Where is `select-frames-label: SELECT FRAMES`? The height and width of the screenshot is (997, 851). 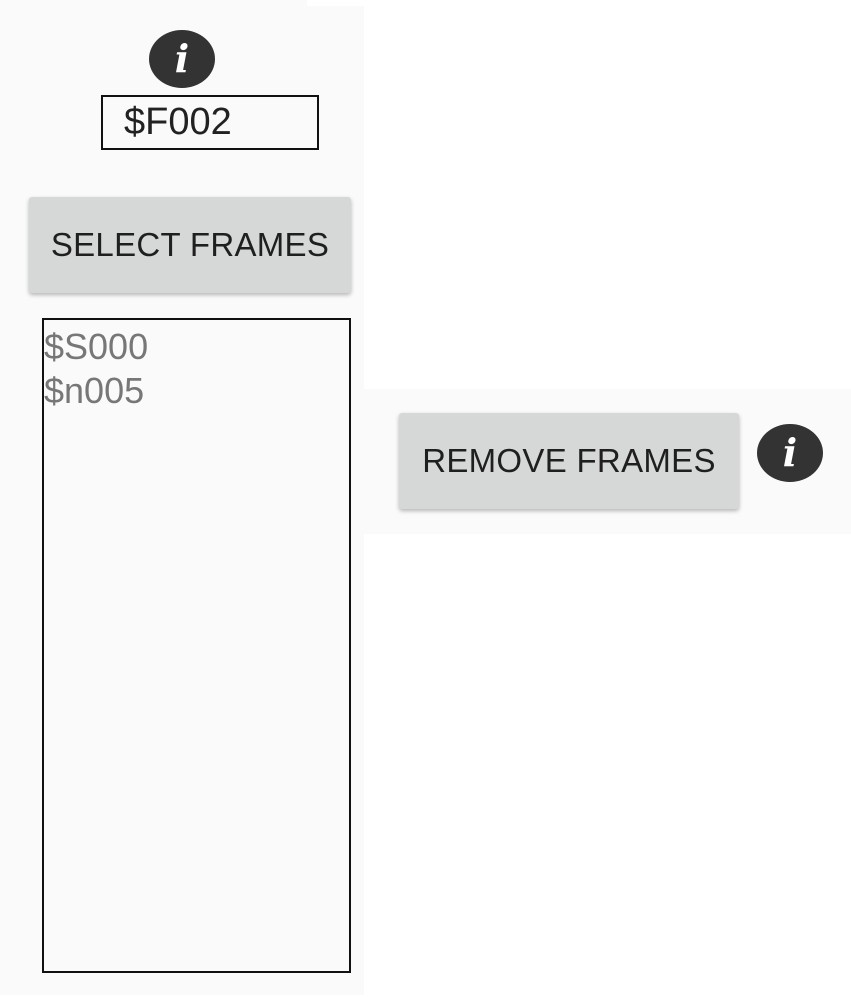 select-frames-label: SELECT FRAMES is located at coordinates (190, 244).